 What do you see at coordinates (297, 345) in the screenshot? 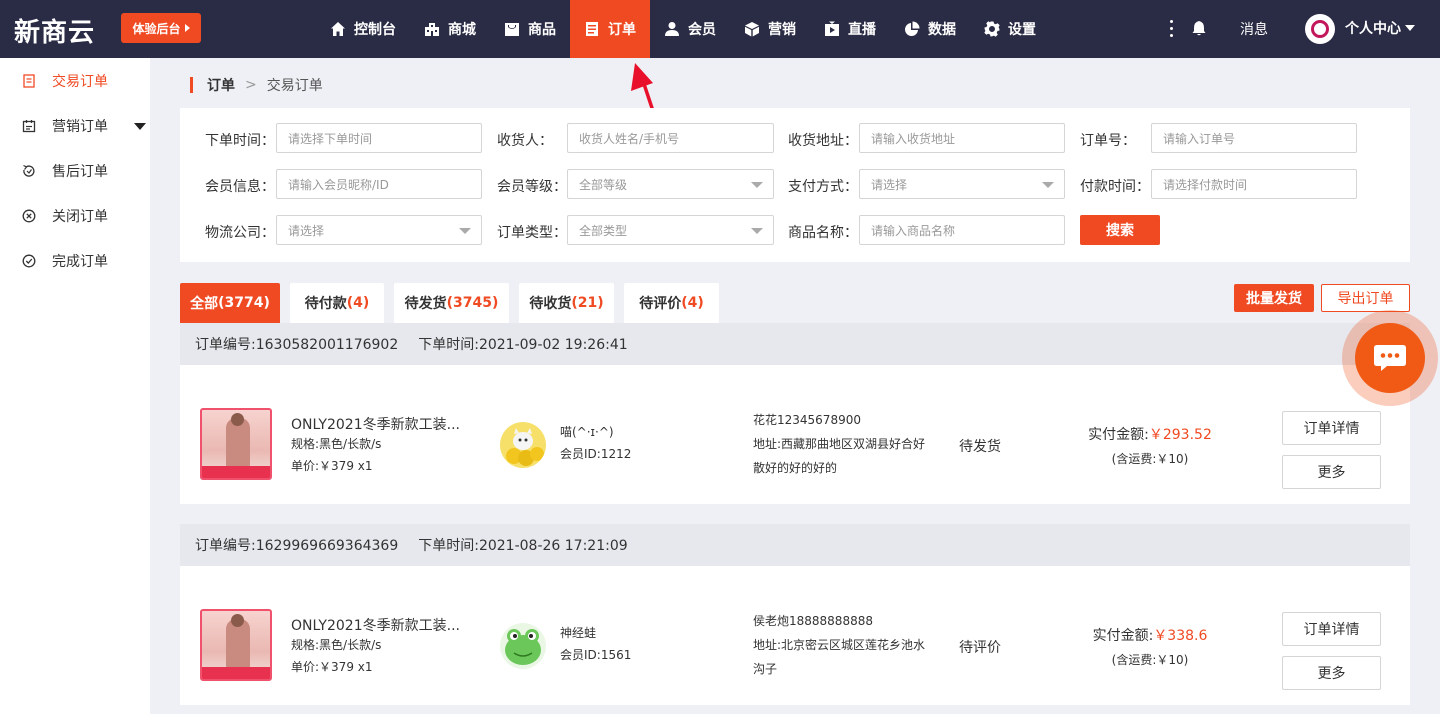
I see `order-number: 订单编号:1630582001176902` at bounding box center [297, 345].